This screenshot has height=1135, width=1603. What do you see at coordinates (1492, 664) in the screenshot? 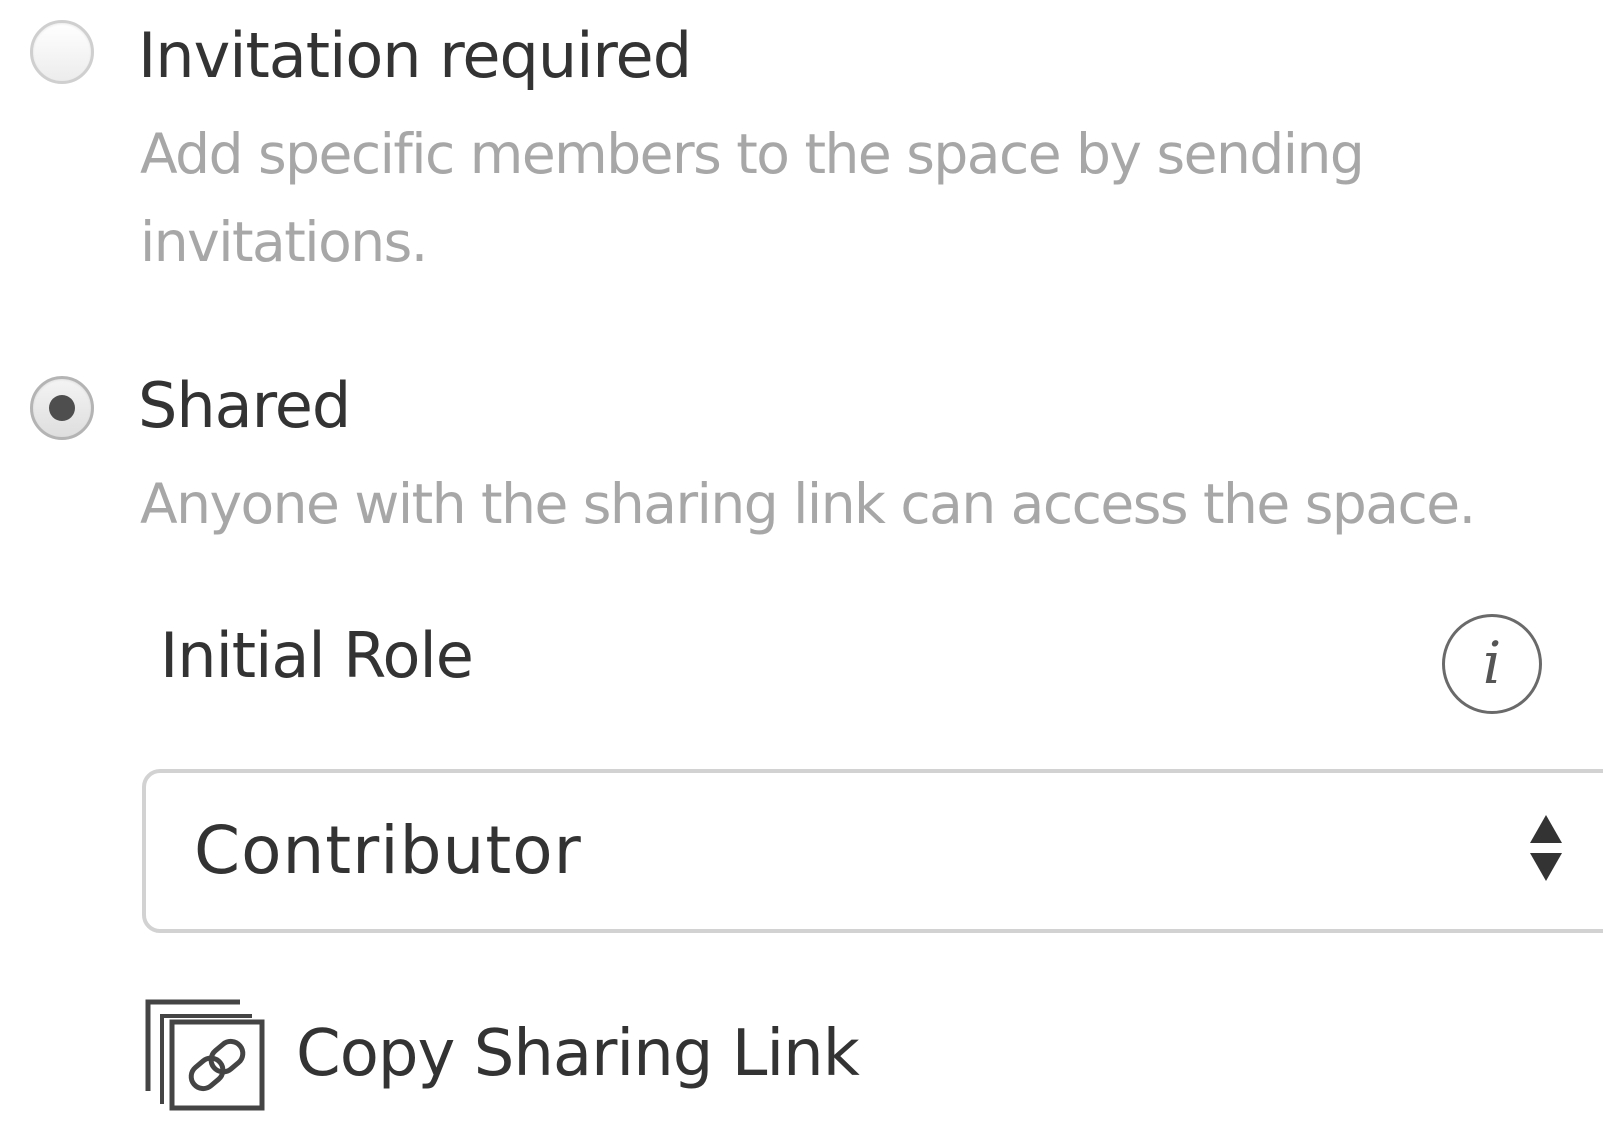
I see `info-icon: i` at bounding box center [1492, 664].